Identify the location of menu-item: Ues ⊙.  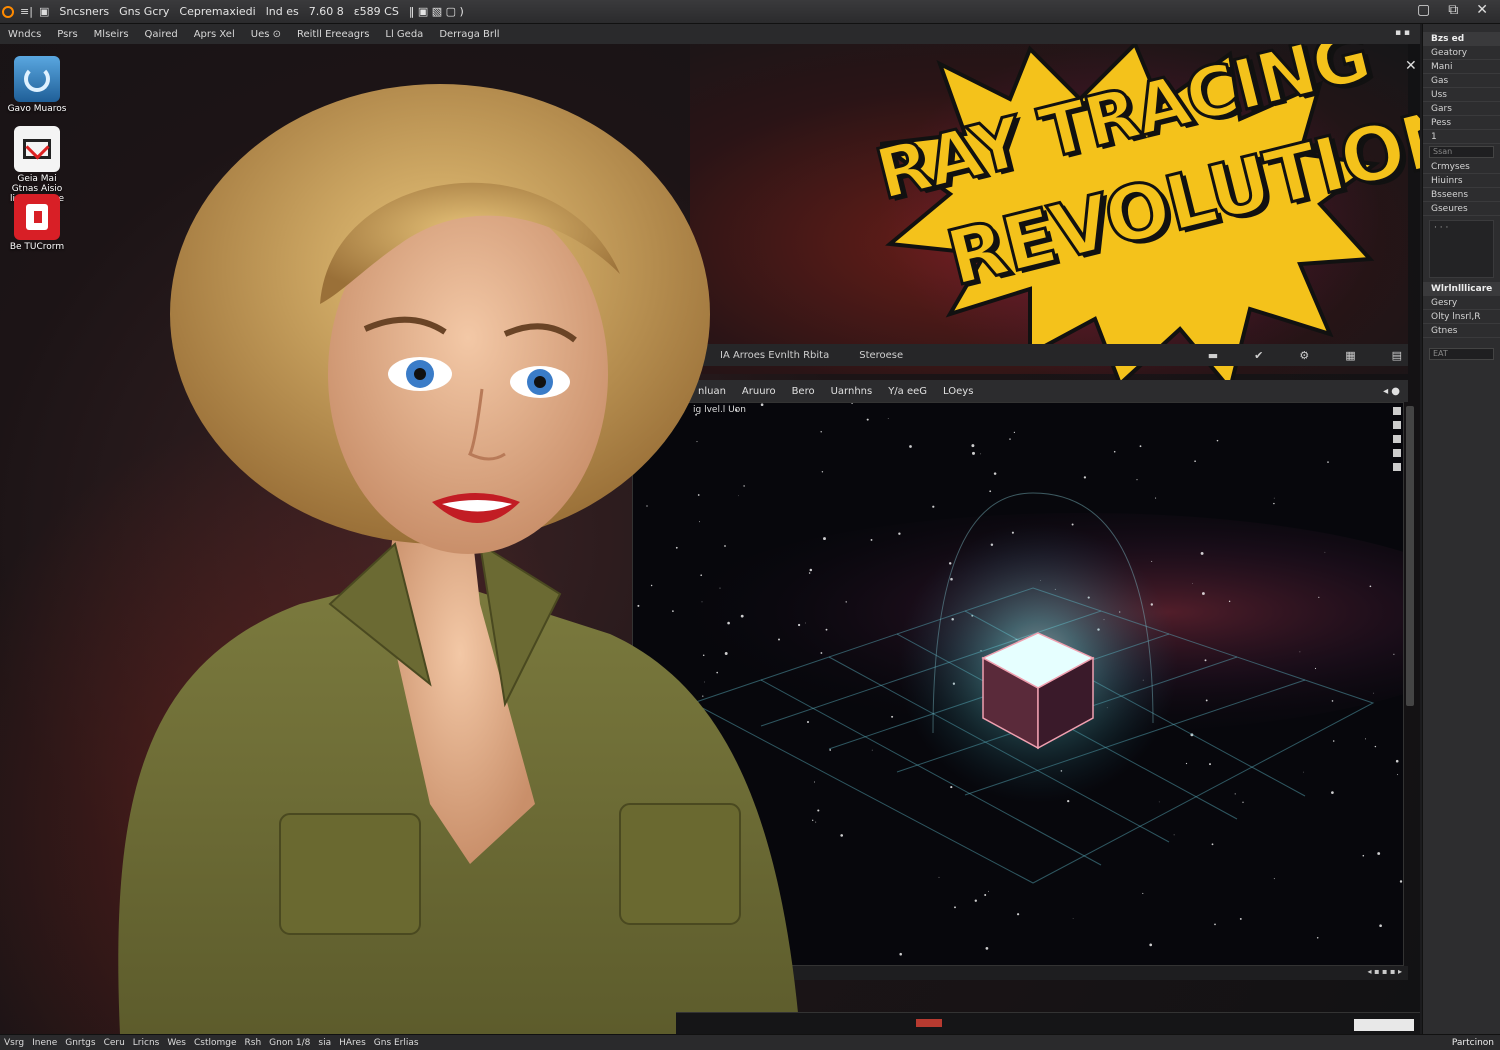
(266, 34).